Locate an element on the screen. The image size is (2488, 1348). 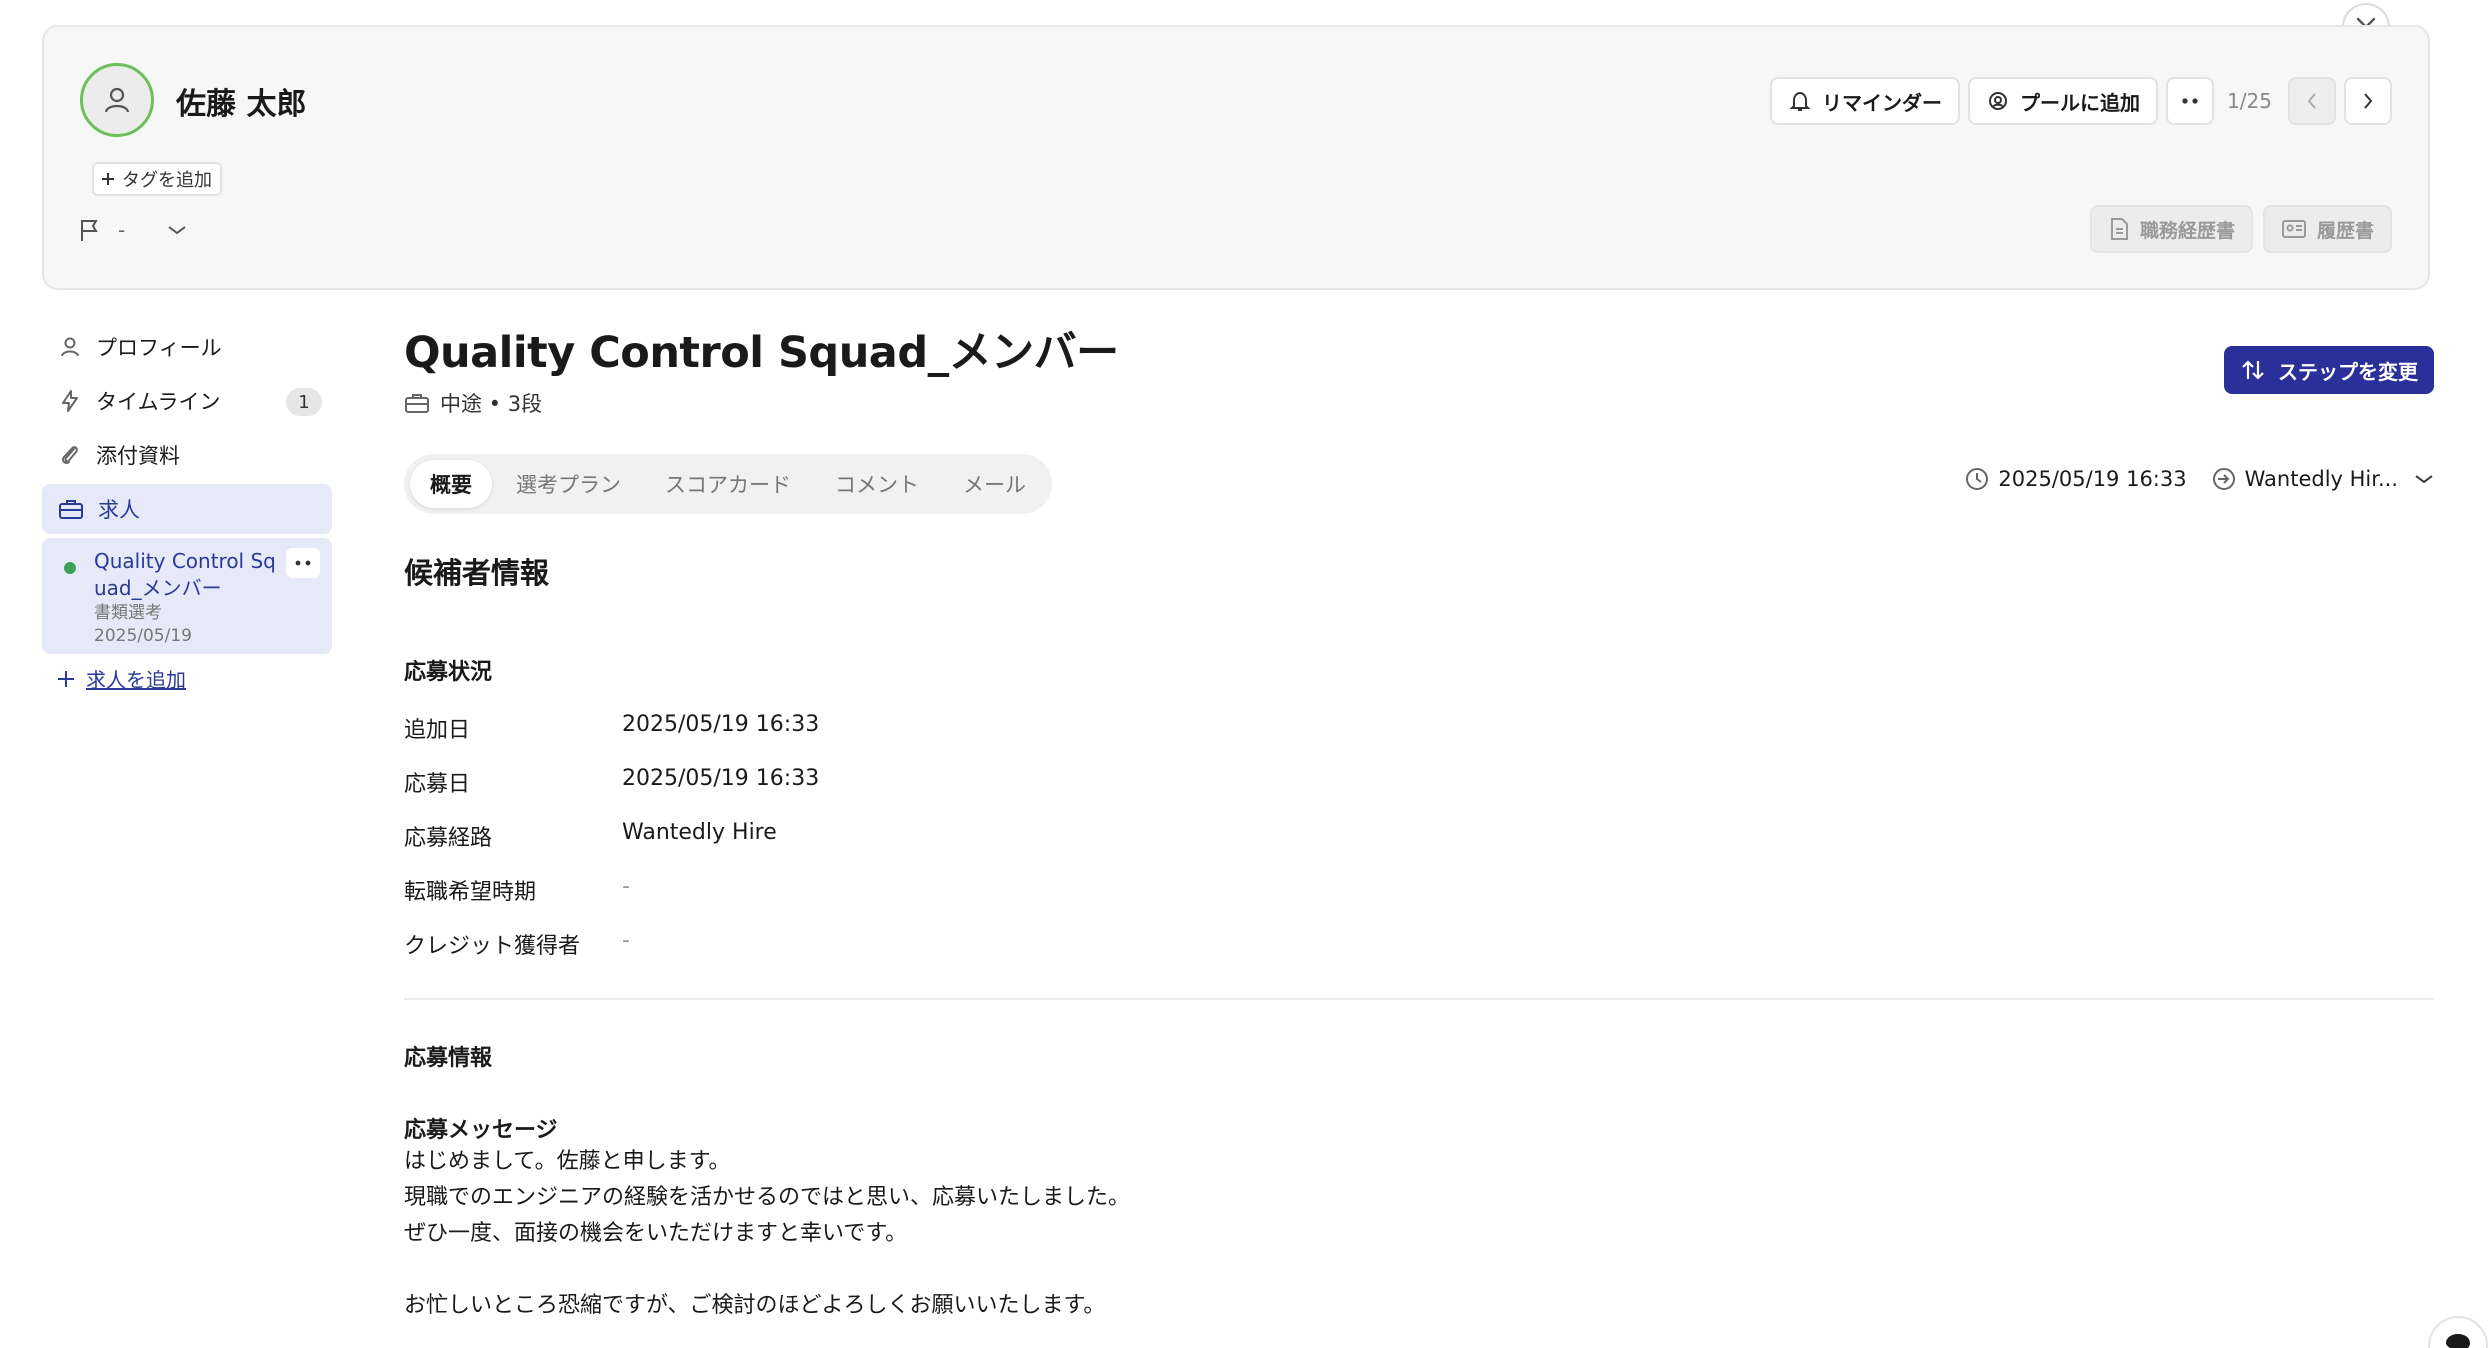
more-button is located at coordinates (2190, 101).